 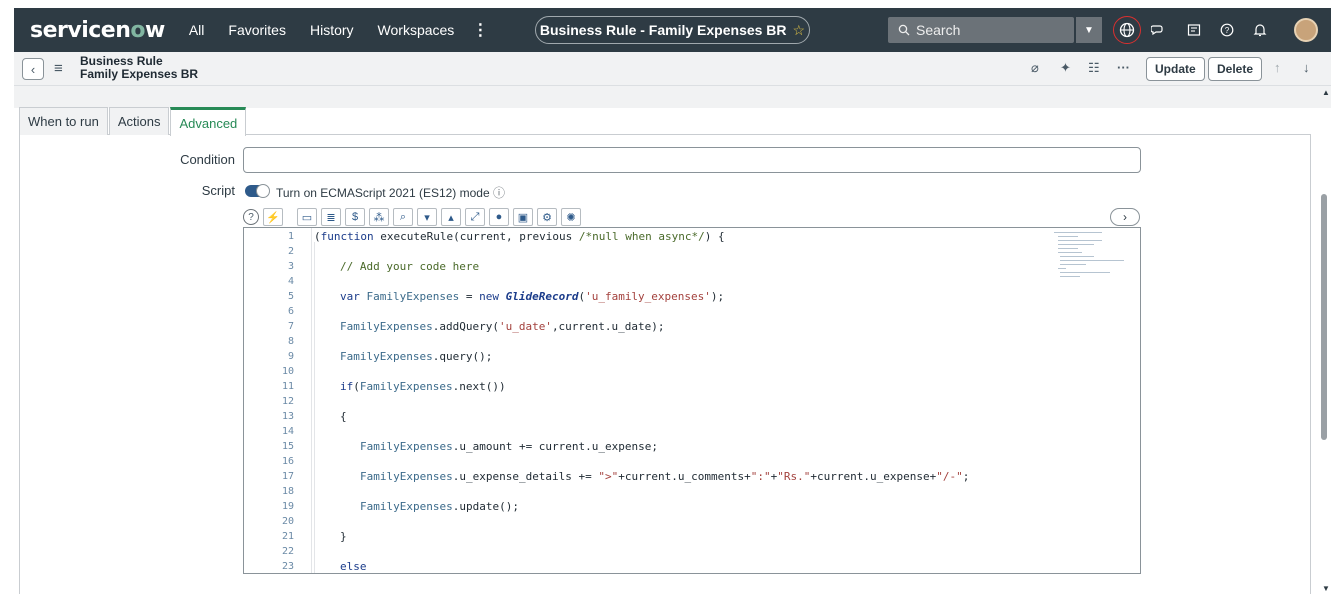 What do you see at coordinates (287, 401) in the screenshot?
I see `line-number: 12` at bounding box center [287, 401].